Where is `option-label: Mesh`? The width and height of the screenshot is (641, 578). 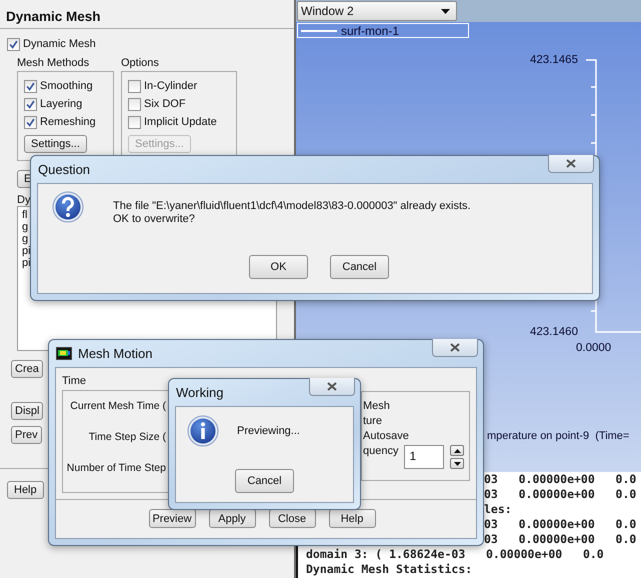 option-label: Mesh is located at coordinates (377, 406).